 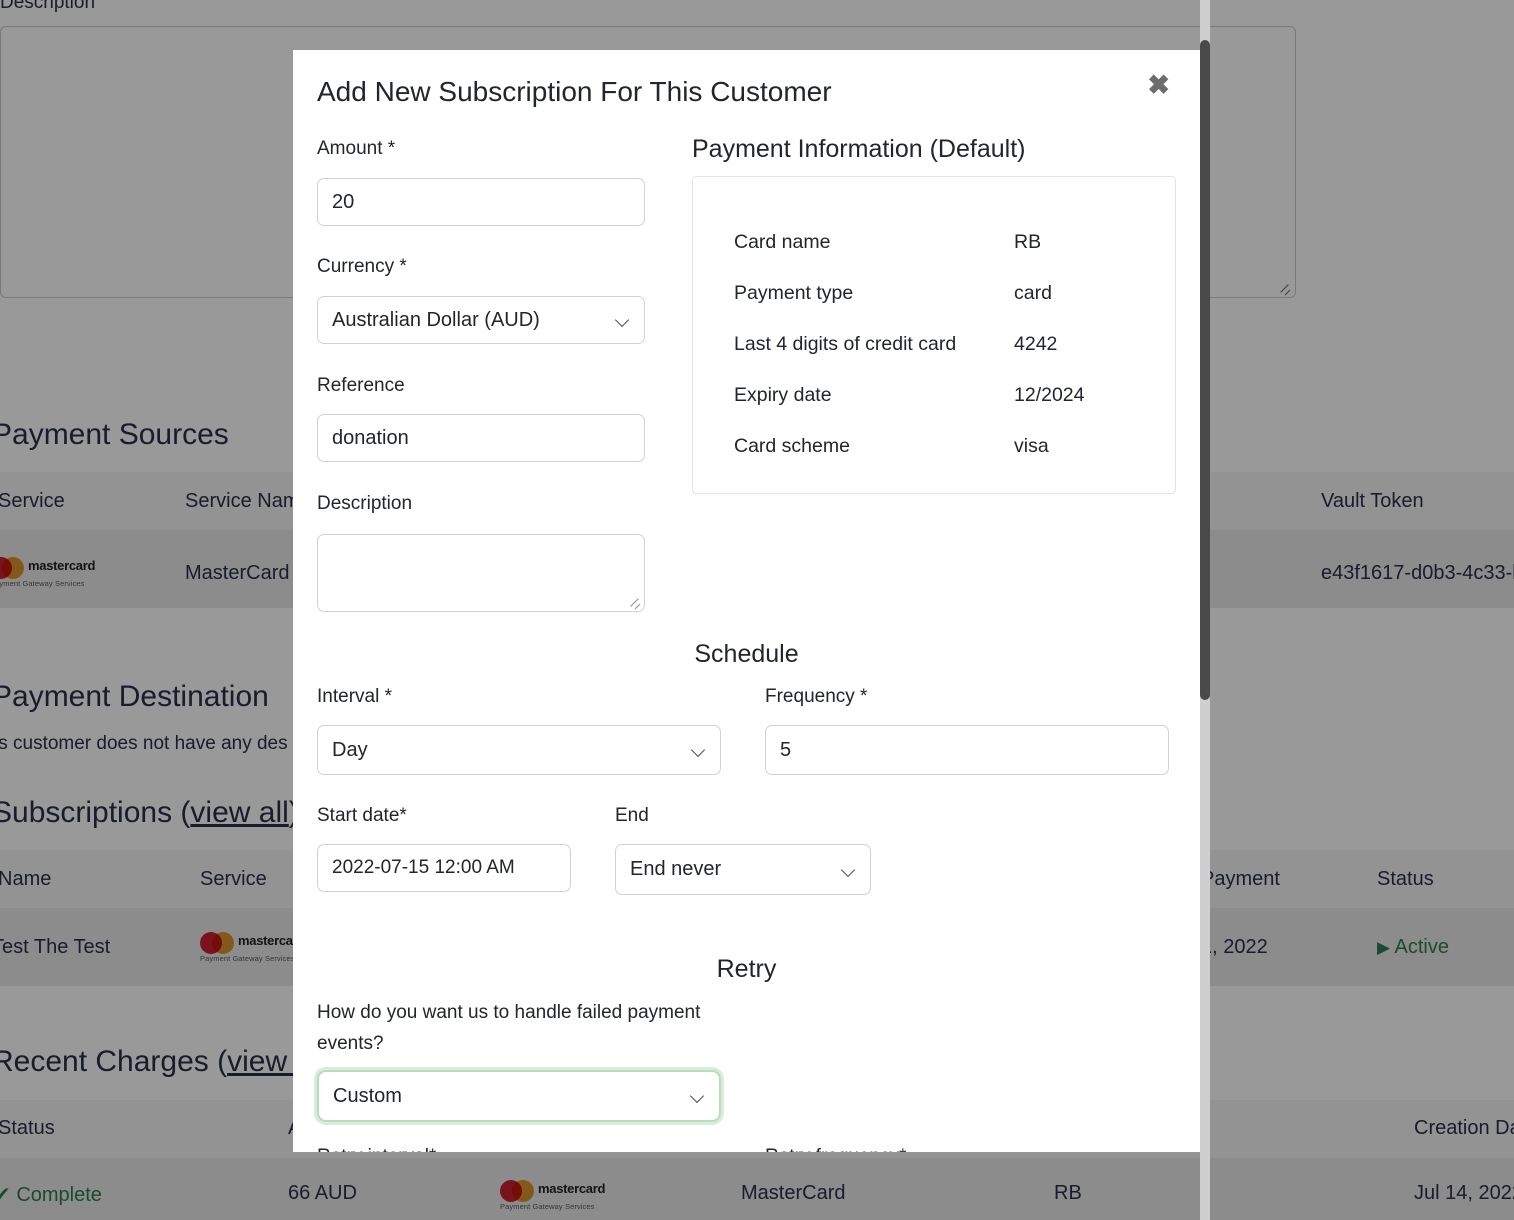 What do you see at coordinates (365, 503) in the screenshot?
I see `description-label: Description` at bounding box center [365, 503].